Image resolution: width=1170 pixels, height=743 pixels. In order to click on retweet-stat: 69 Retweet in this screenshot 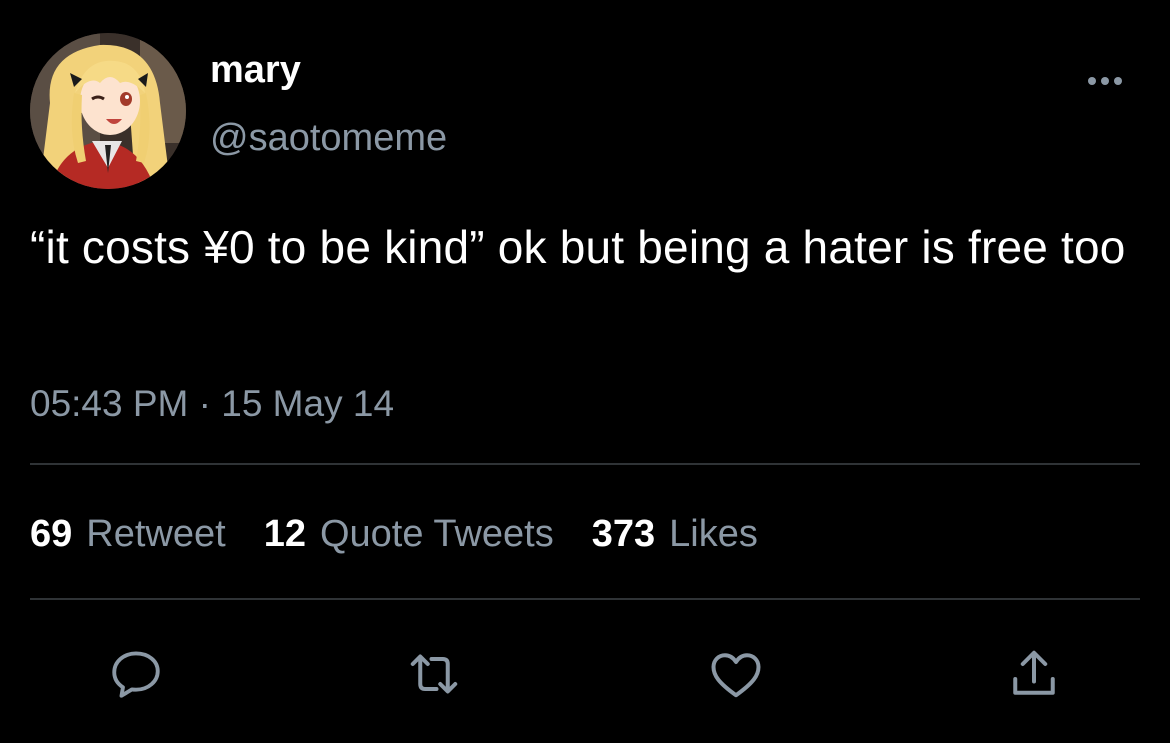, I will do `click(128, 534)`.